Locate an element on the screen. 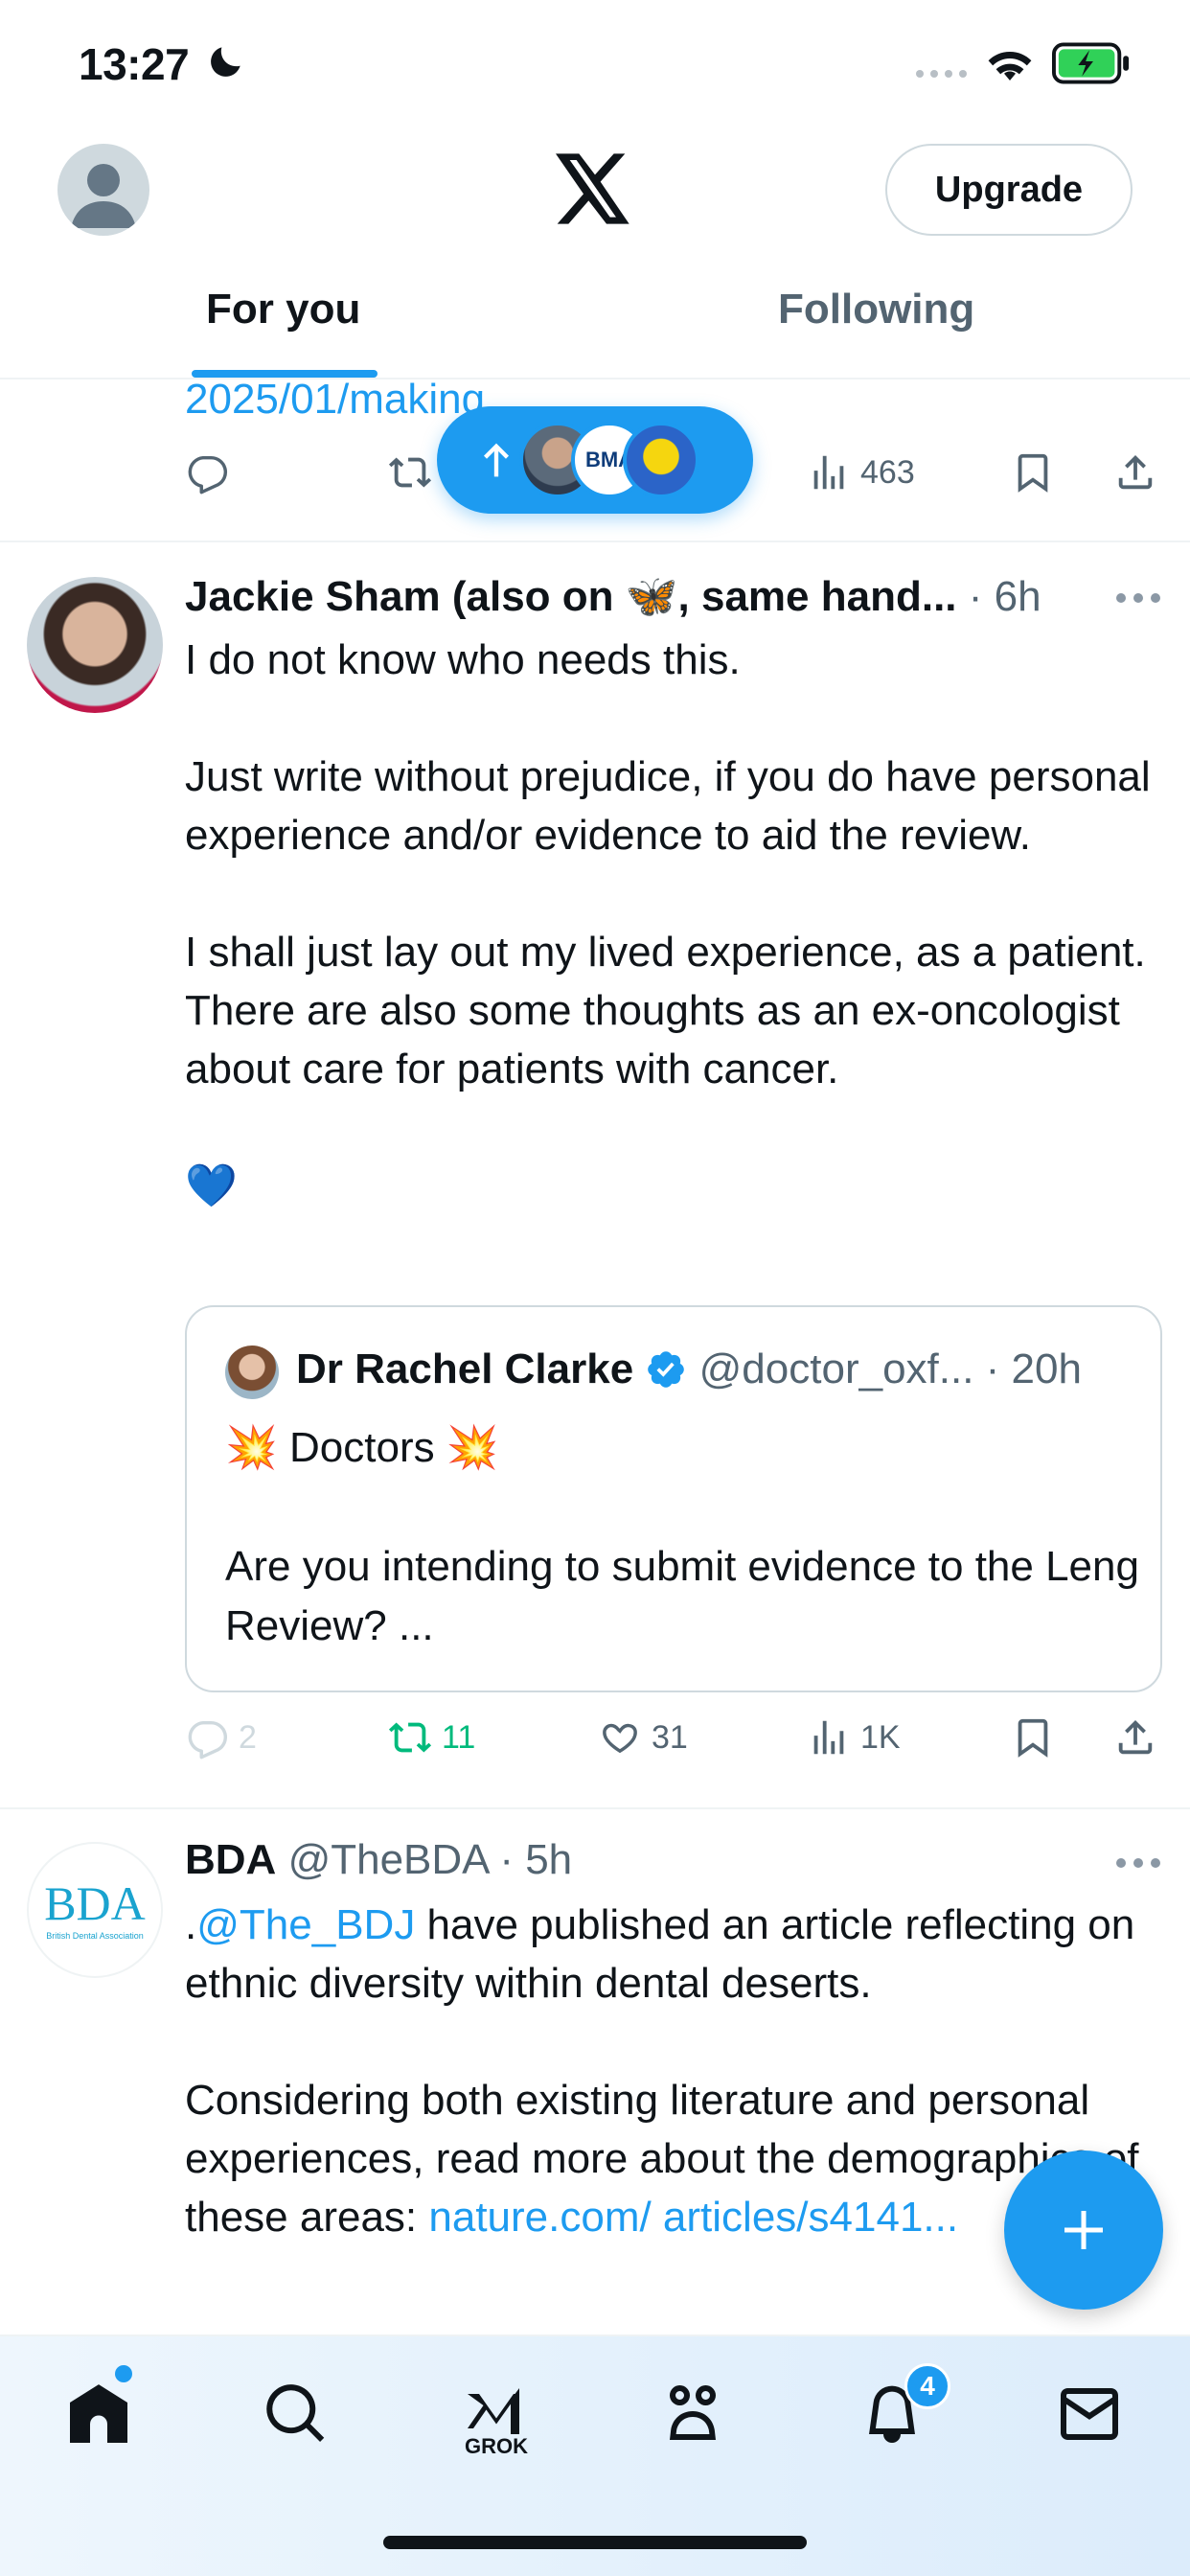 This screenshot has width=1190, height=2576. nav-explore is located at coordinates (296, 2414).